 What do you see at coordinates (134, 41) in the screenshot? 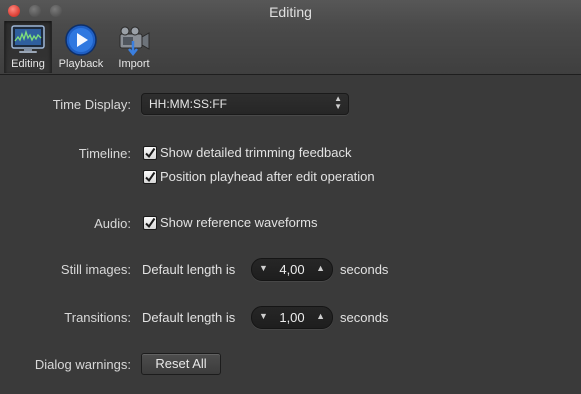
I see `camera-import-icon` at bounding box center [134, 41].